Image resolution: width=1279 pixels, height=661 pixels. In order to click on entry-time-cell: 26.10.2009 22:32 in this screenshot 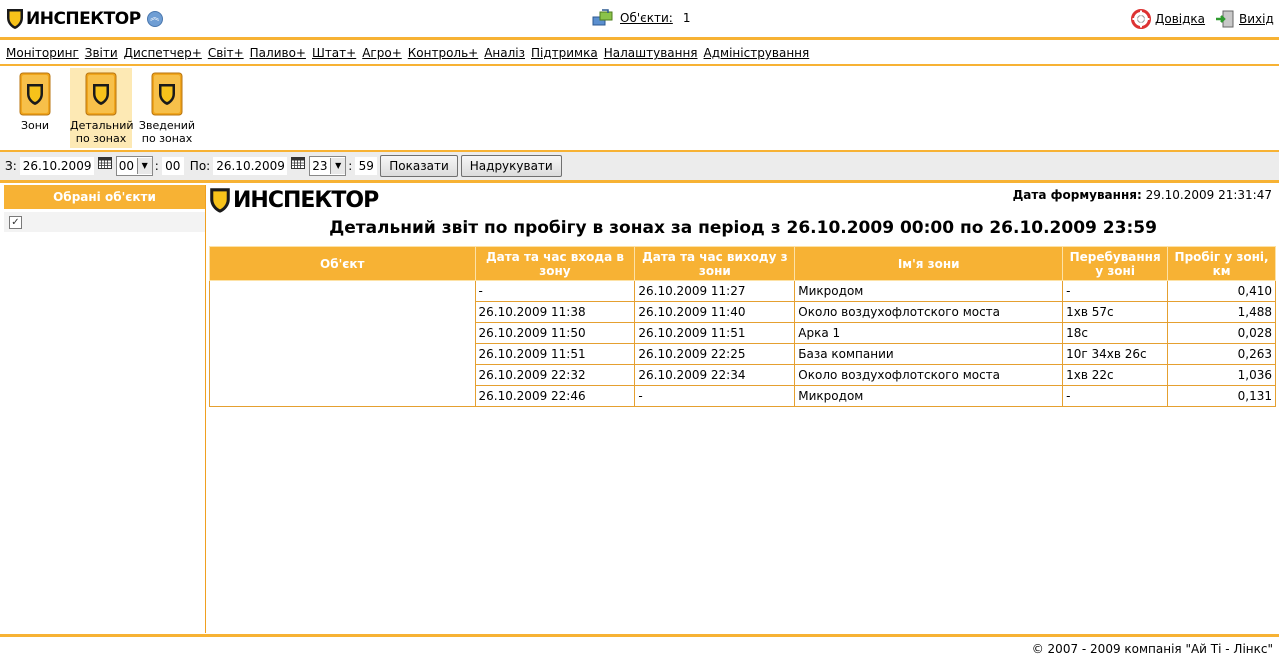, I will do `click(555, 375)`.